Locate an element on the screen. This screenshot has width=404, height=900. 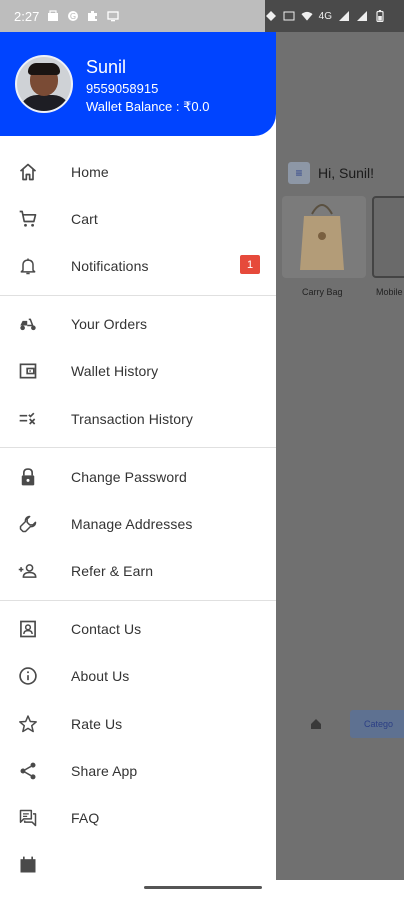
status-bar-left: 2:27 G is located at coordinates (132, 16).